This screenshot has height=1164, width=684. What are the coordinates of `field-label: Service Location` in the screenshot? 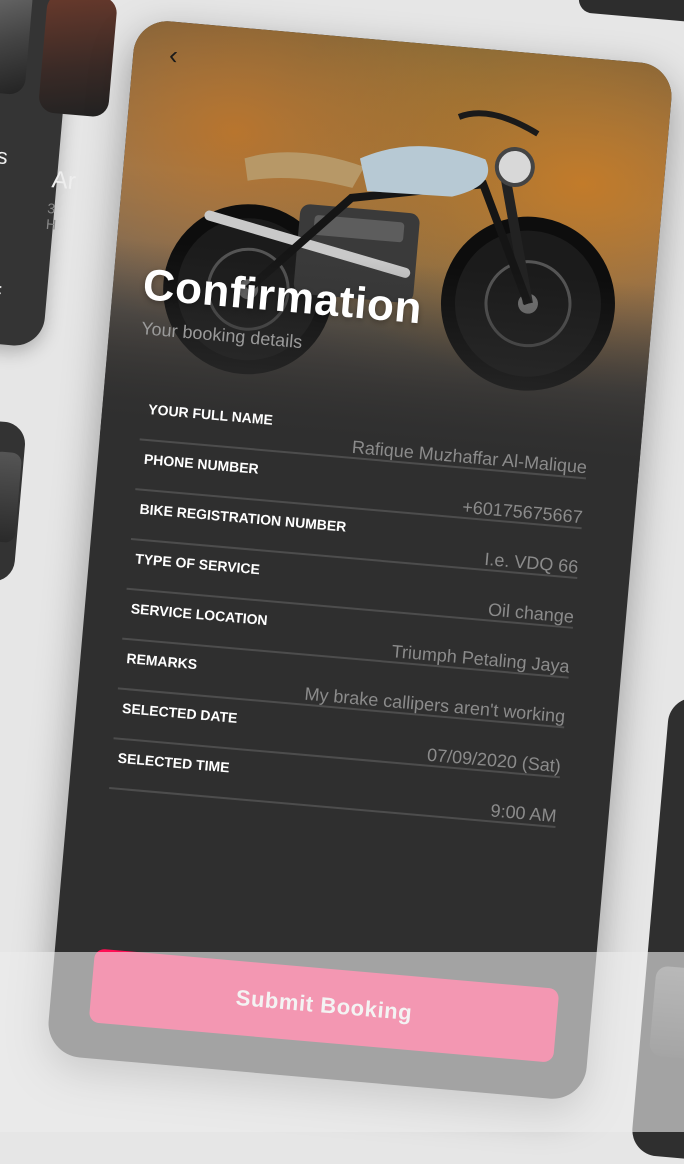 It's located at (199, 614).